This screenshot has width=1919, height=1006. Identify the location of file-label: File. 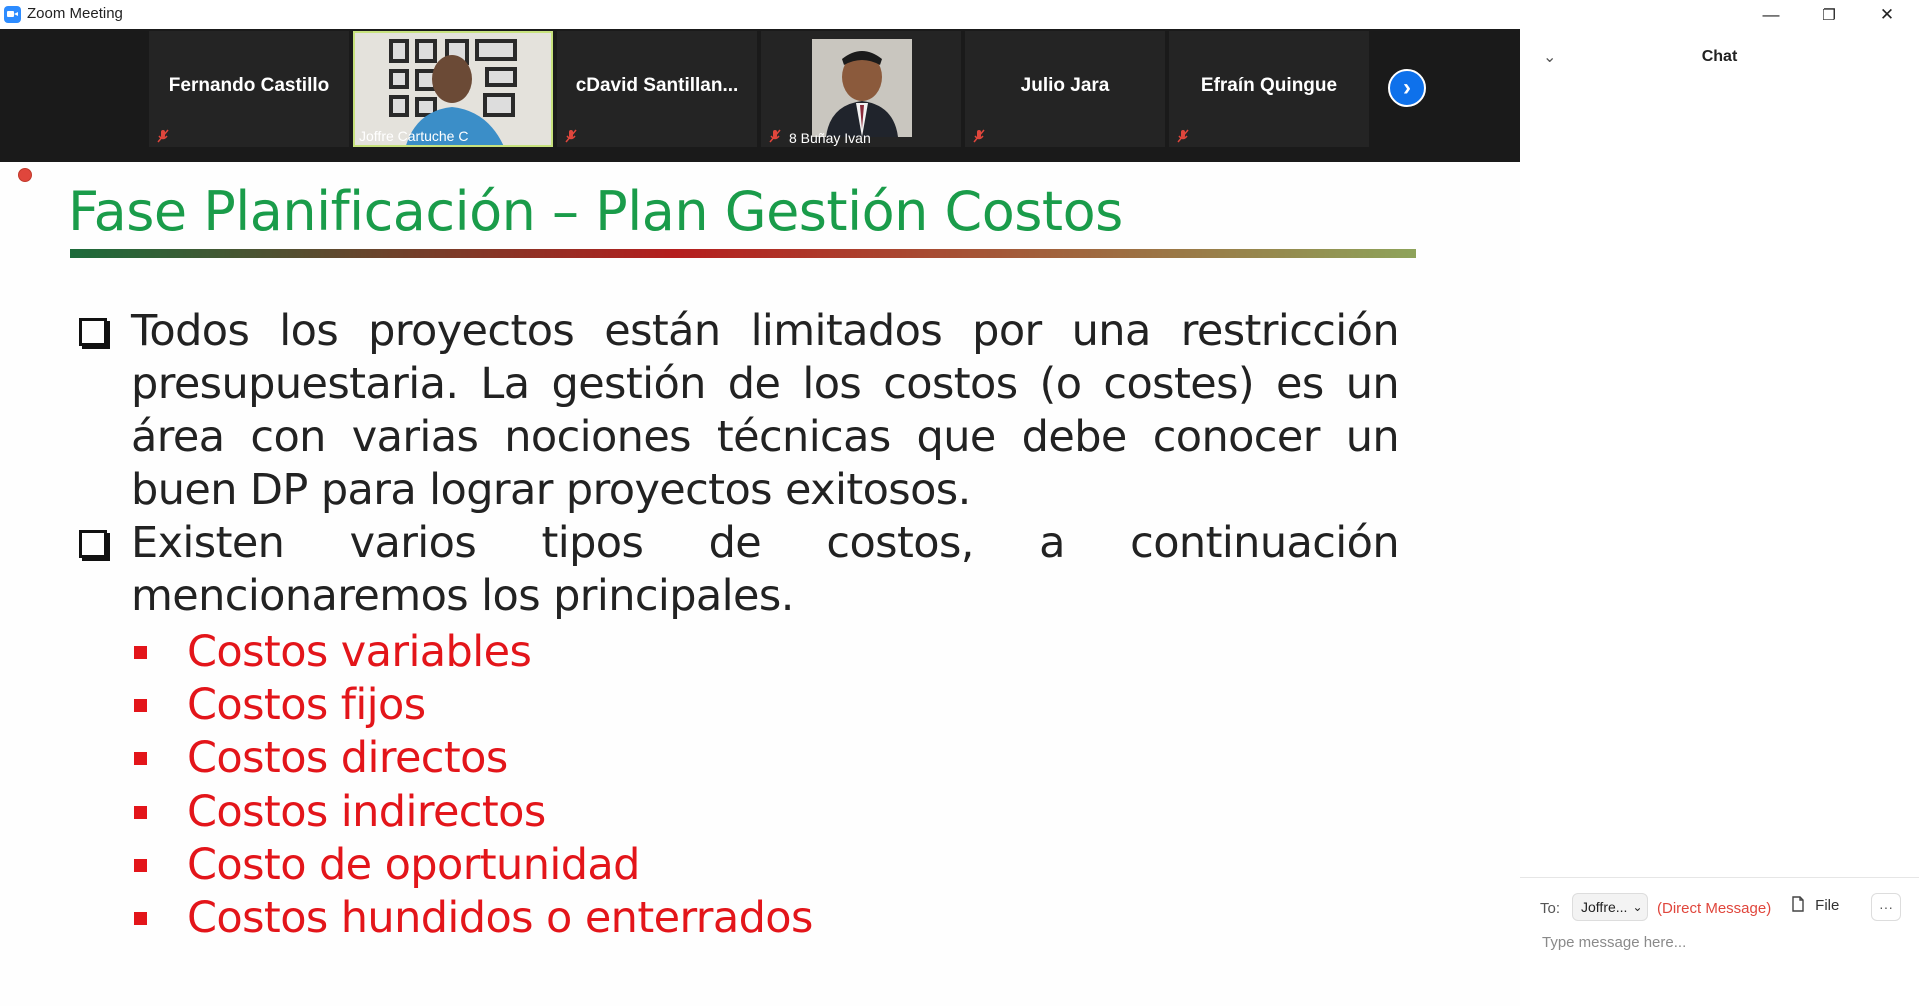
(1827, 905).